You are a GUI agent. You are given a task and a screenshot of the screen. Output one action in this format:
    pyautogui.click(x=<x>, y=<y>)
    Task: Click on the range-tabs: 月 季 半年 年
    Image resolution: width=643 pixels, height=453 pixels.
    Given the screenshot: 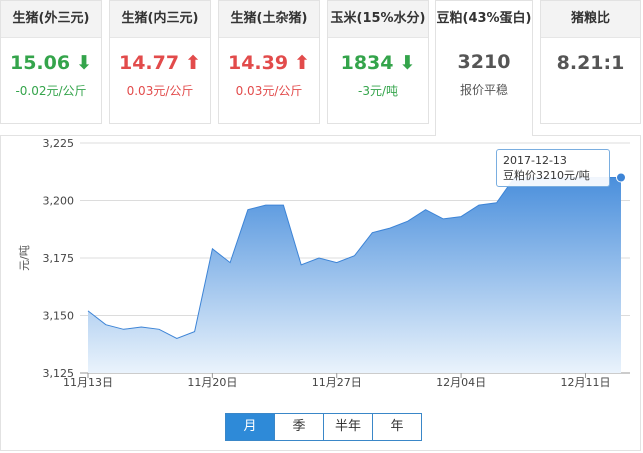 What is the action you would take?
    pyautogui.click(x=323, y=427)
    